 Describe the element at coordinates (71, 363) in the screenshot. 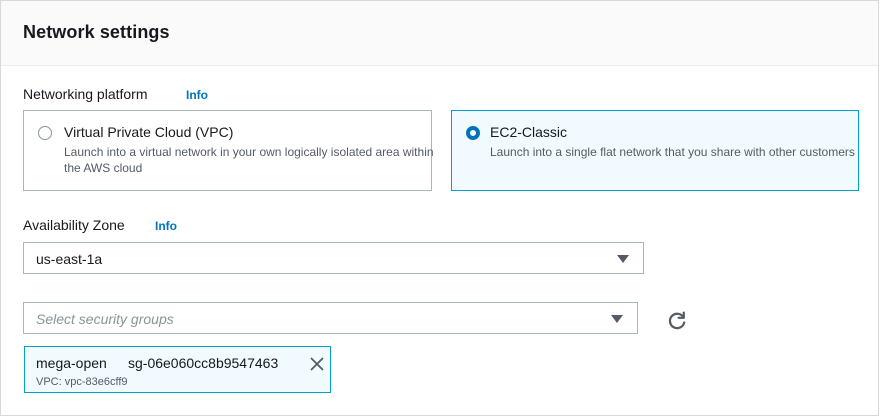

I see `token-group-name: mega-open` at that location.